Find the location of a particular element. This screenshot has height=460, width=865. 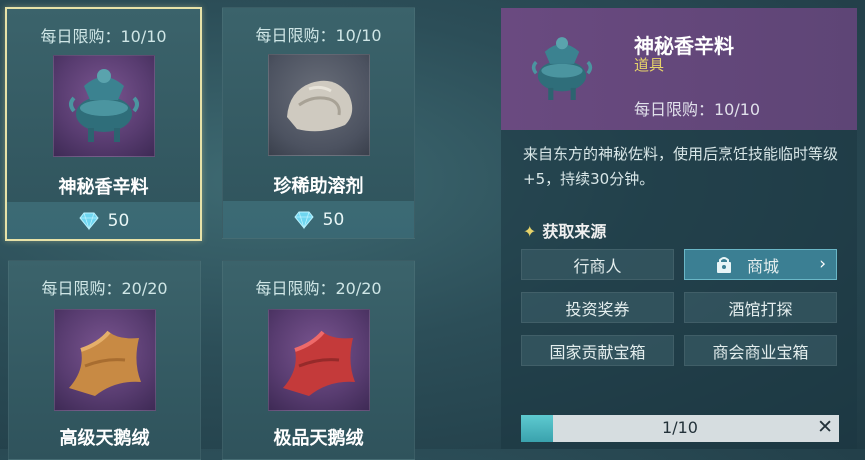

quantity-text: 1/10 is located at coordinates (680, 427).